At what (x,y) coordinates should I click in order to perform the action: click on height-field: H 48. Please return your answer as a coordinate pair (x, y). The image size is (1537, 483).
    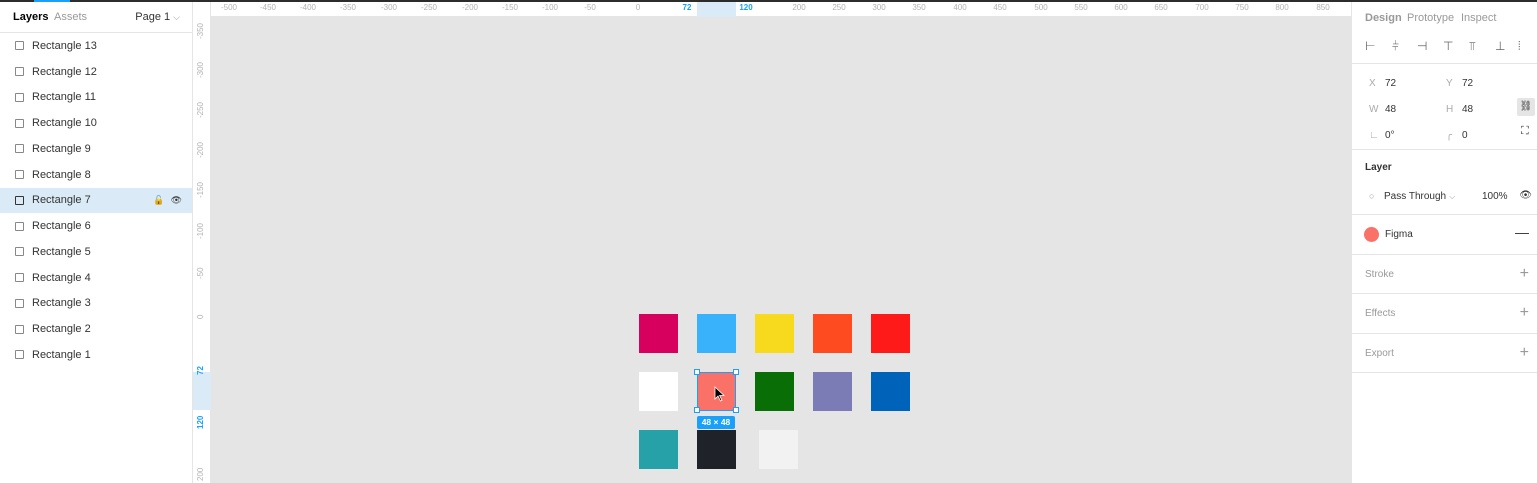
    Looking at the image, I should click on (1459, 109).